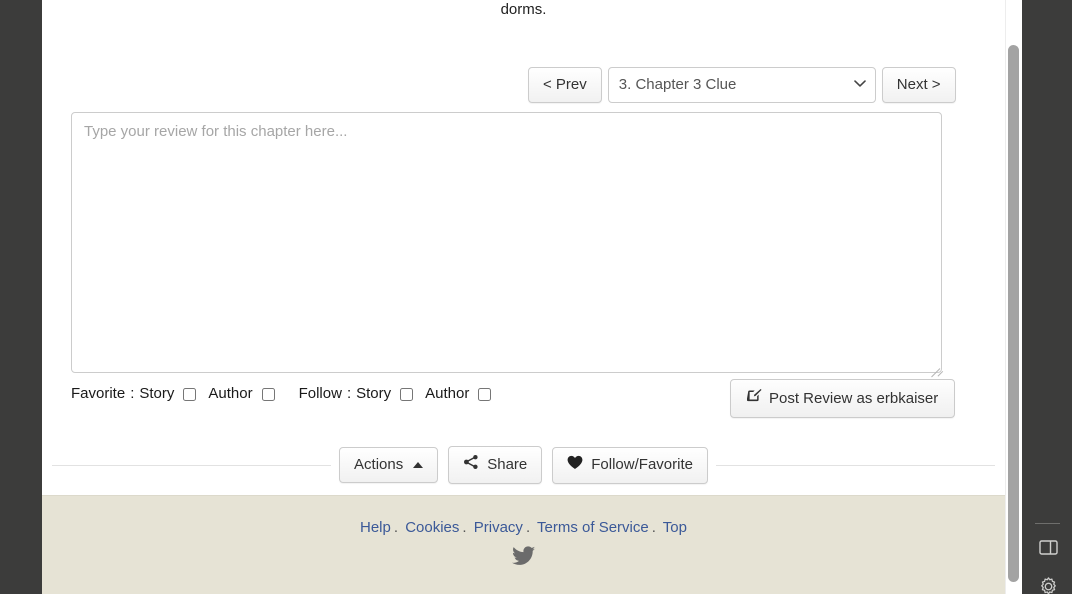 The image size is (1072, 594). Describe the element at coordinates (754, 398) in the screenshot. I see `pencil-square-icon` at that location.